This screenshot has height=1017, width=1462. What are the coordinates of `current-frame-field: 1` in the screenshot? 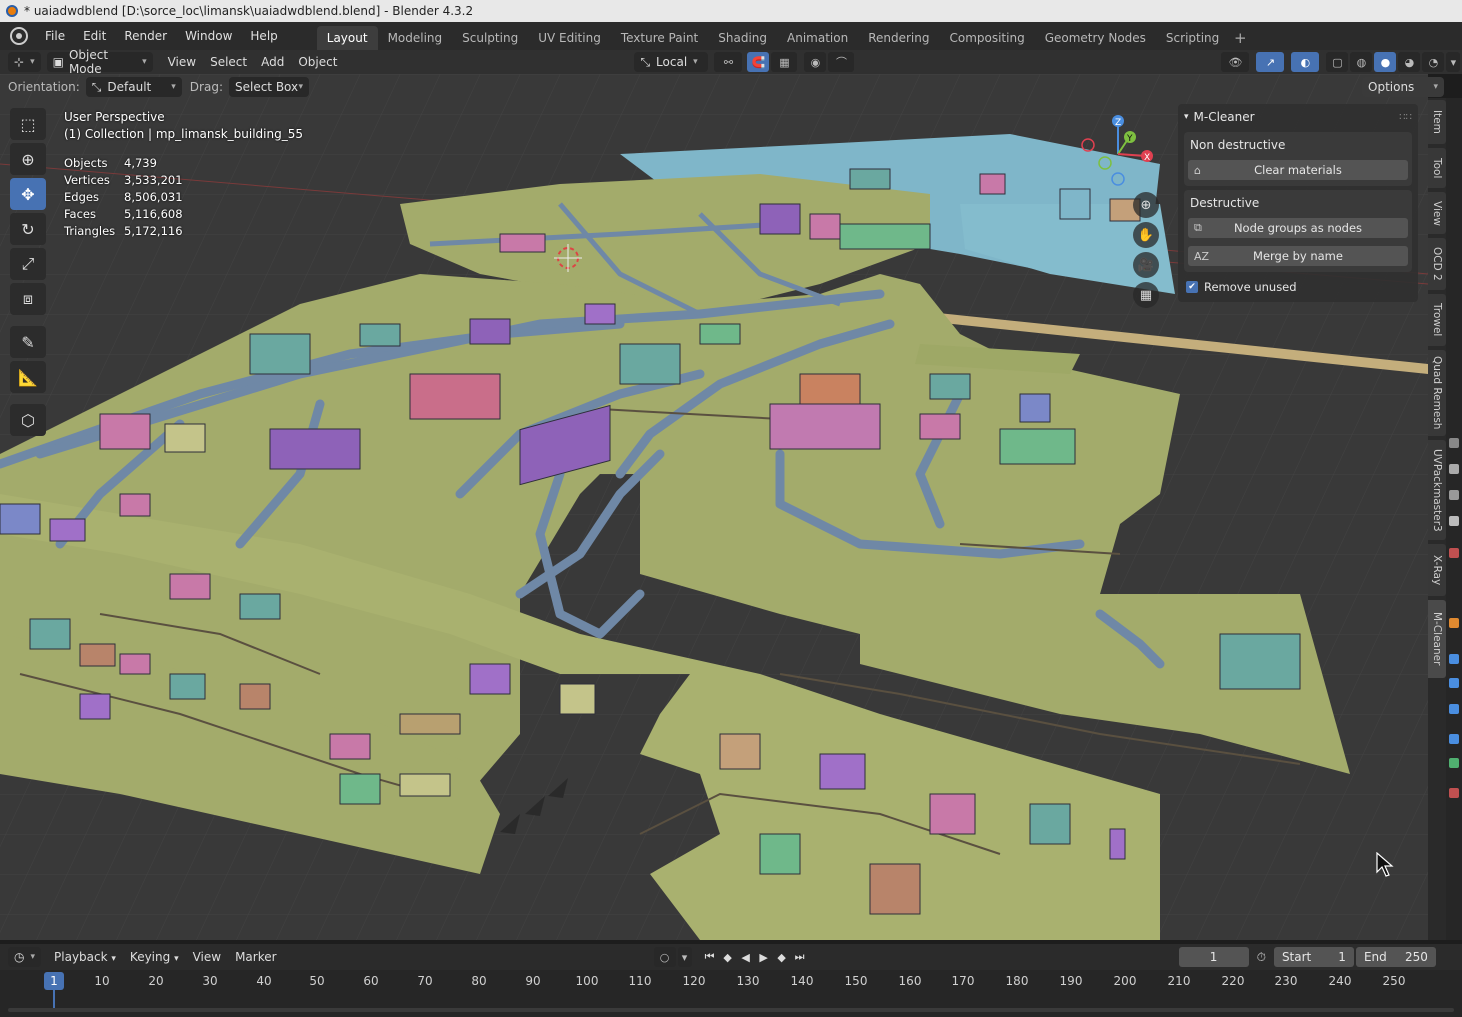 It's located at (1213, 957).